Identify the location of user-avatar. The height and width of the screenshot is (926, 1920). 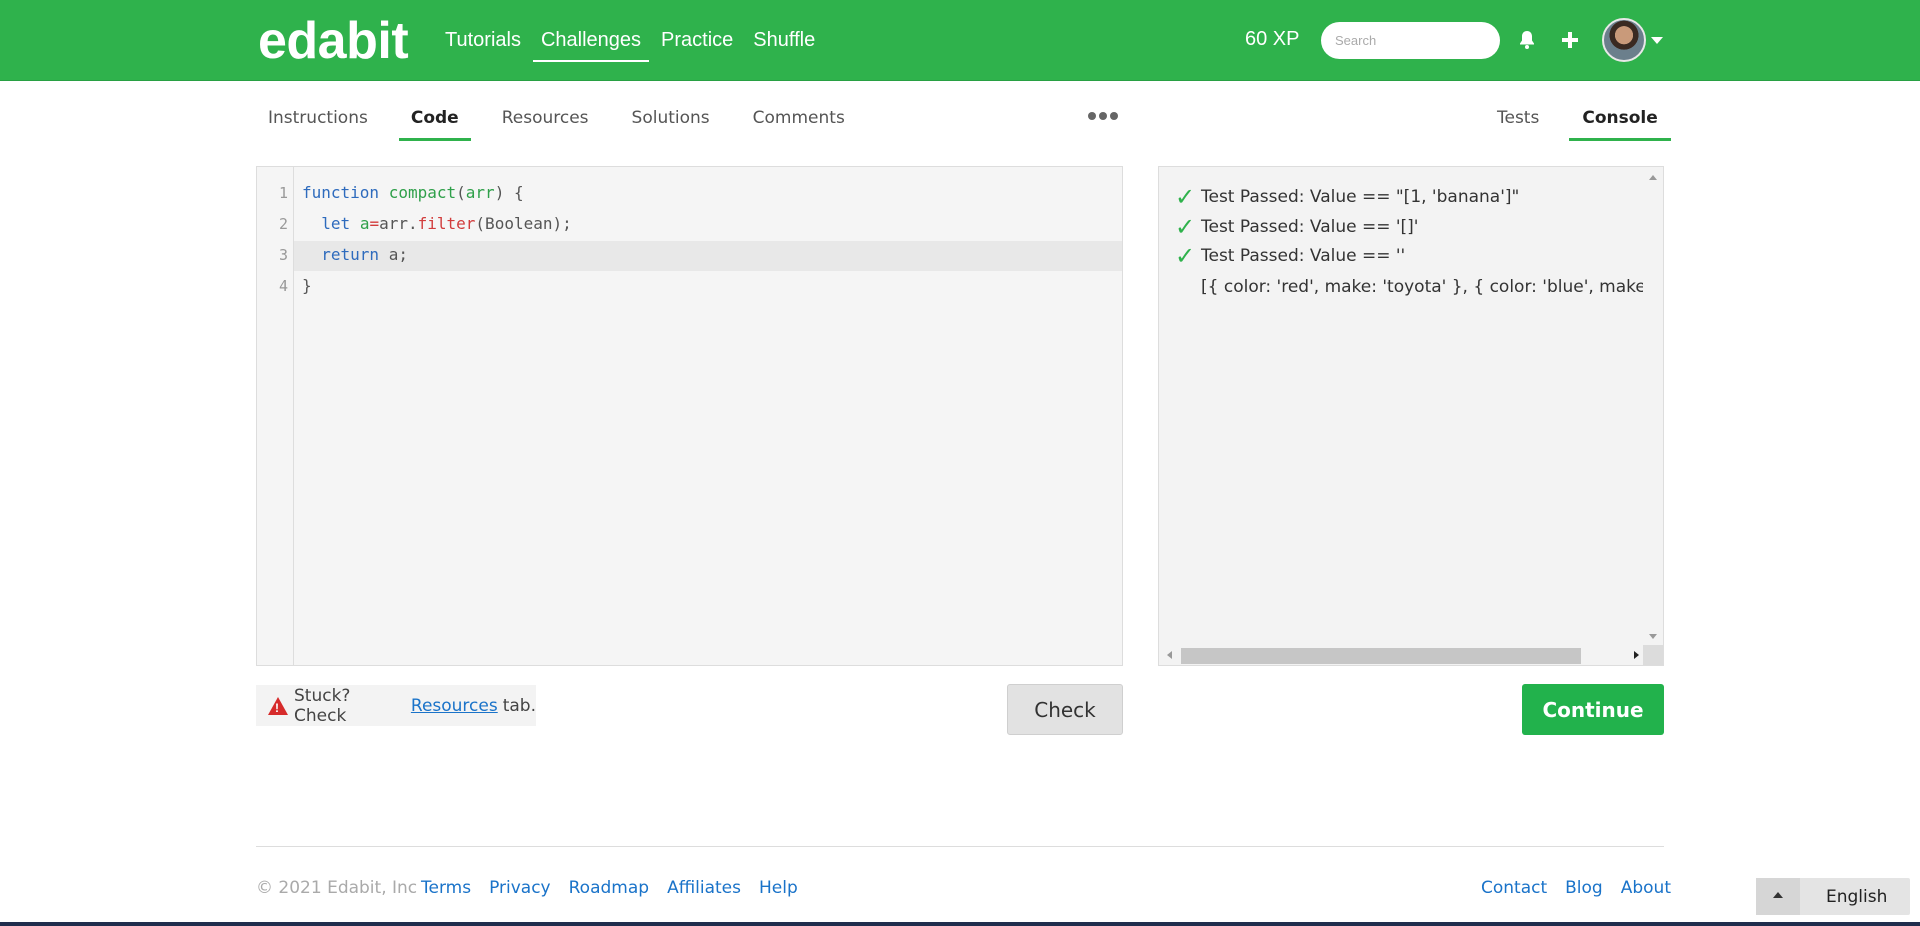
(1624, 40).